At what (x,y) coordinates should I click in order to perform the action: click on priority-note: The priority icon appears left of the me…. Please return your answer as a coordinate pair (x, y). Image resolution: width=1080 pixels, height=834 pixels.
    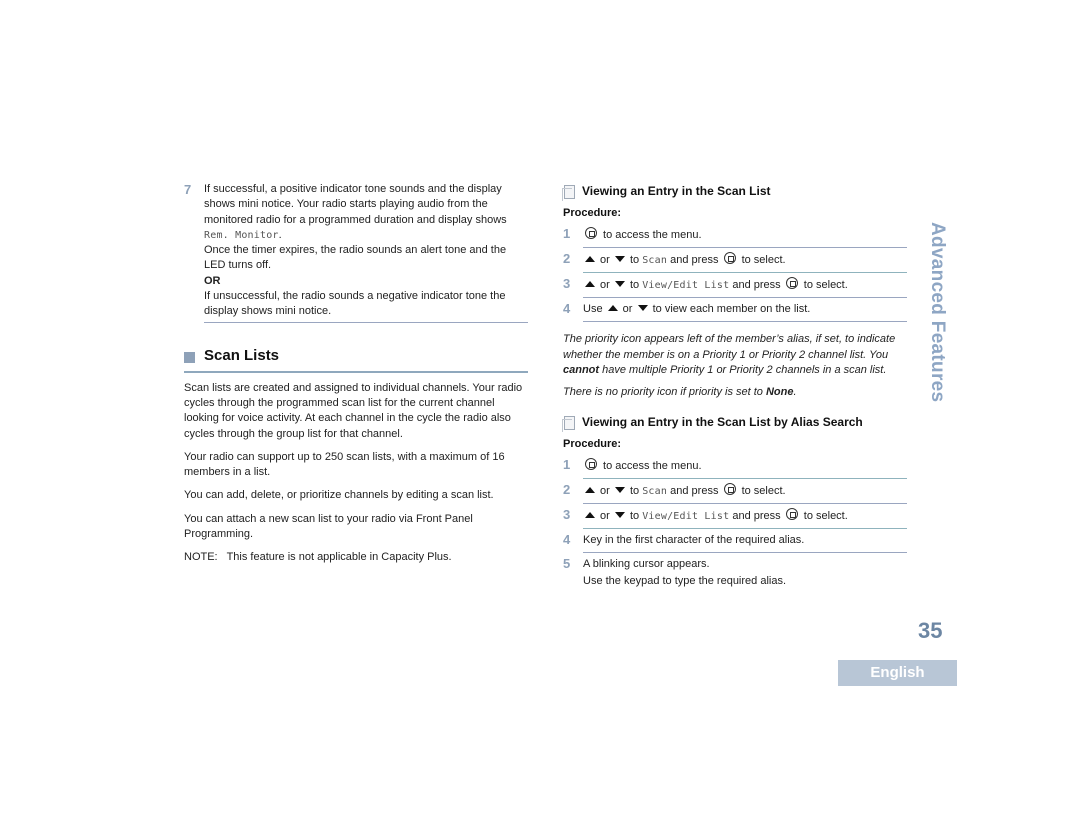
    Looking at the image, I should click on (729, 354).